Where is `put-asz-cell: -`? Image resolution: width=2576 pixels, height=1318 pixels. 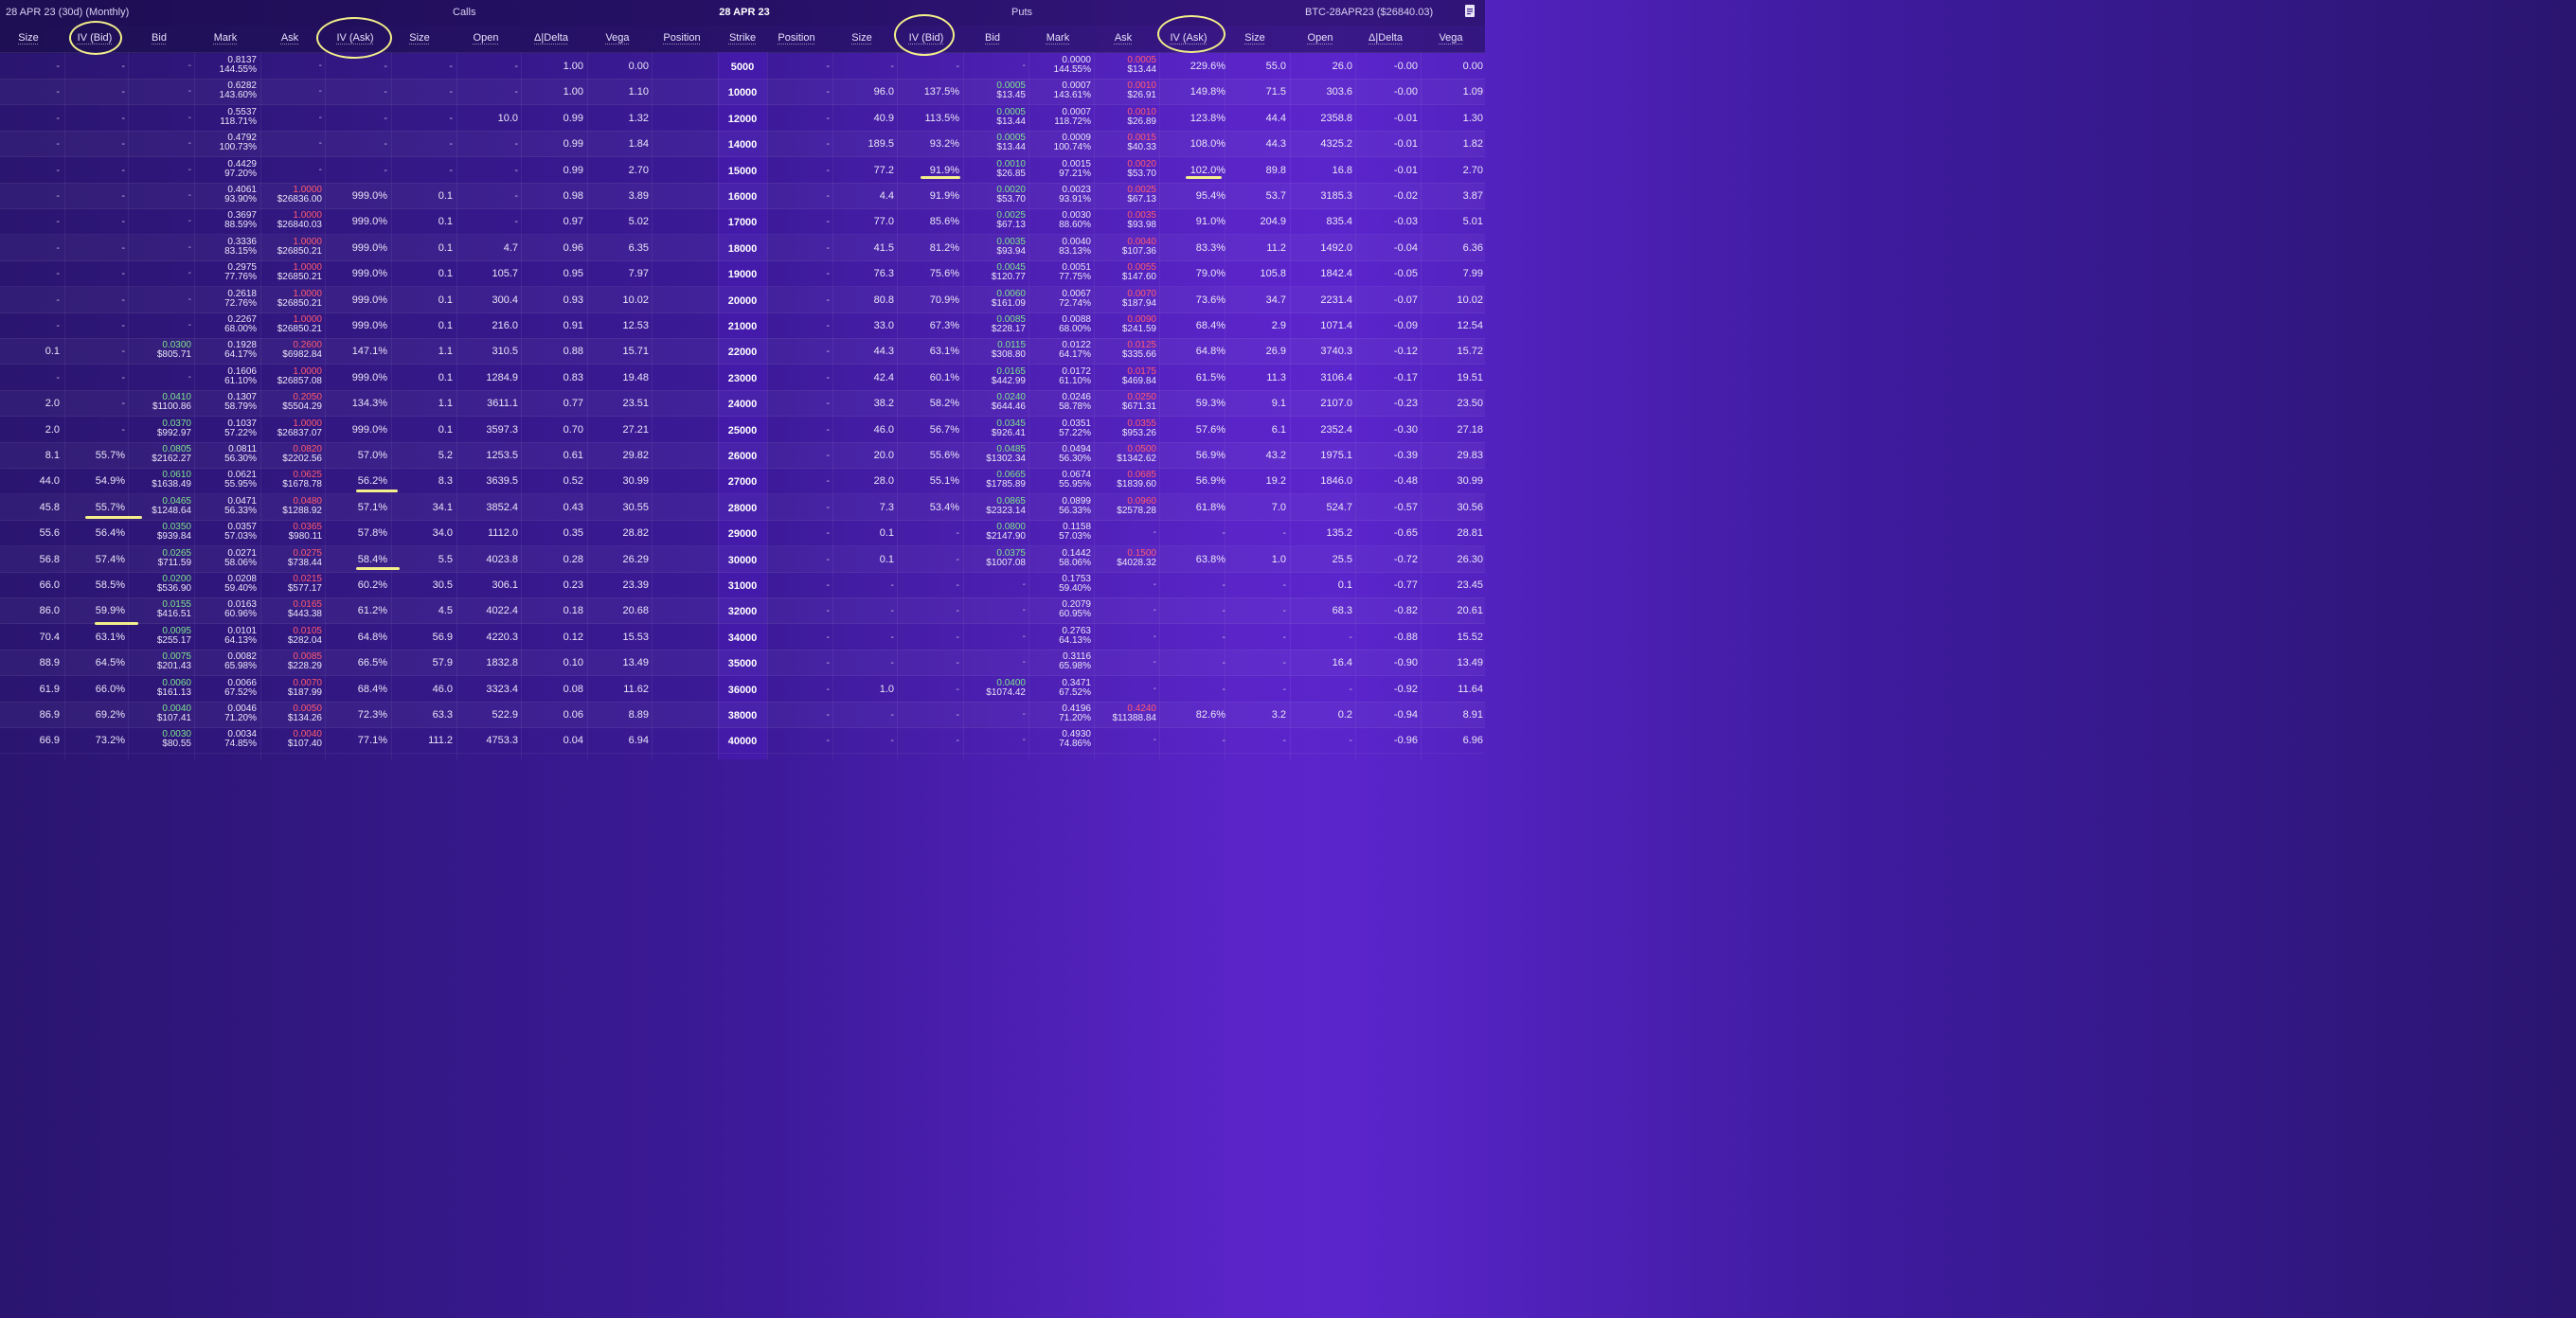
put-asz-cell: - is located at coordinates (1284, 689).